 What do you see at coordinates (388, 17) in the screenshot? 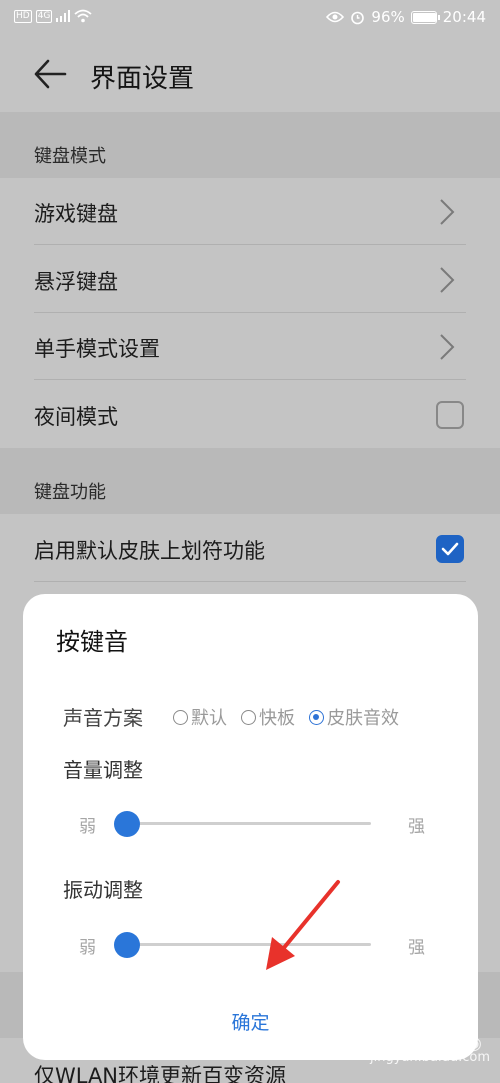
I see `battery-percent: 96%` at bounding box center [388, 17].